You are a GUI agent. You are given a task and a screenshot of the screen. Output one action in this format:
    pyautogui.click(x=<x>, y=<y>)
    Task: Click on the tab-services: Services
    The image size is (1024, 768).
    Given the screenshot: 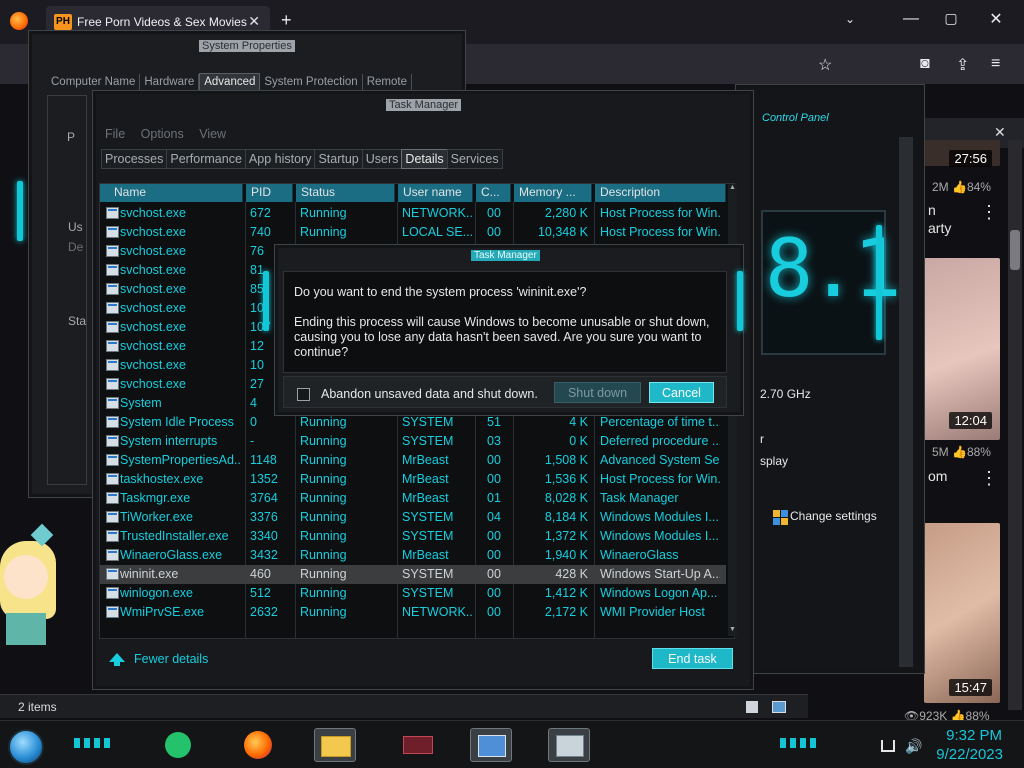 What is the action you would take?
    pyautogui.click(x=474, y=159)
    